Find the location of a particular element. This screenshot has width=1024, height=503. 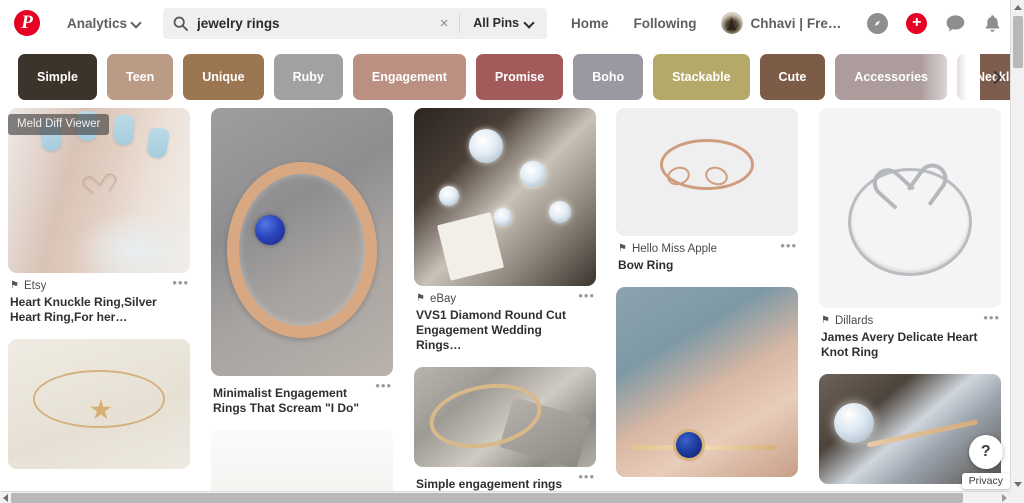

pin-meta: Simple engagement rings ••• is located at coordinates (505, 479).